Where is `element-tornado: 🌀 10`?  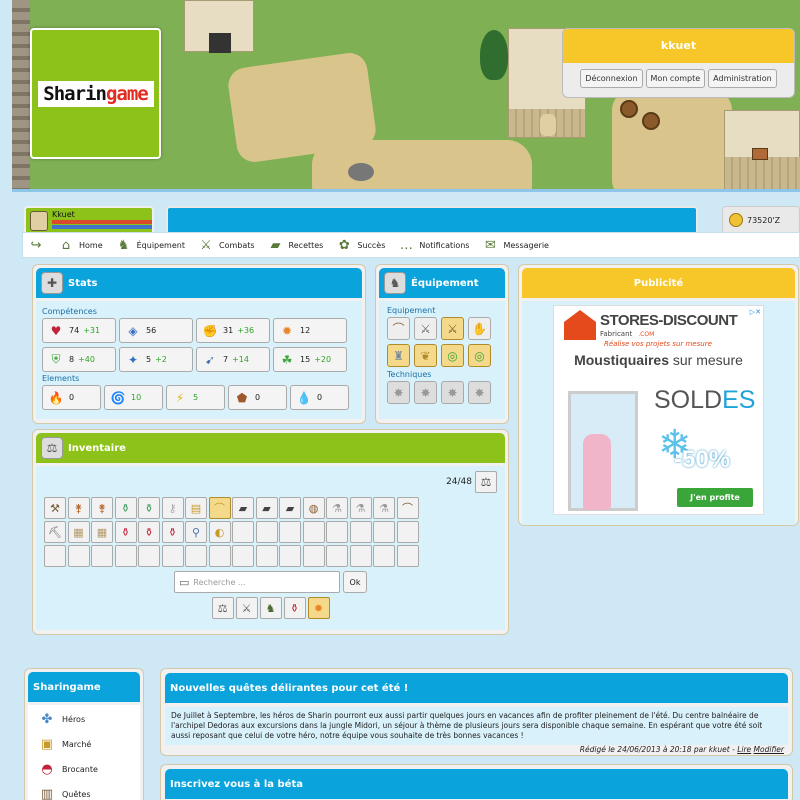
element-tornado: 🌀 10 is located at coordinates (133, 397).